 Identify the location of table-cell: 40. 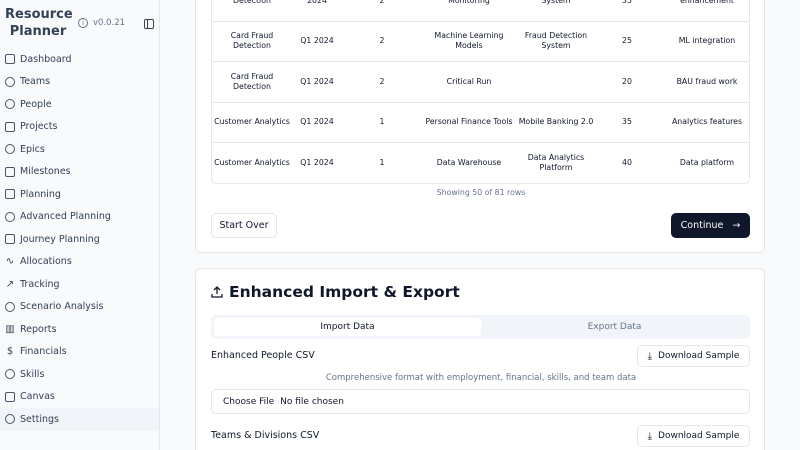
(627, 163).